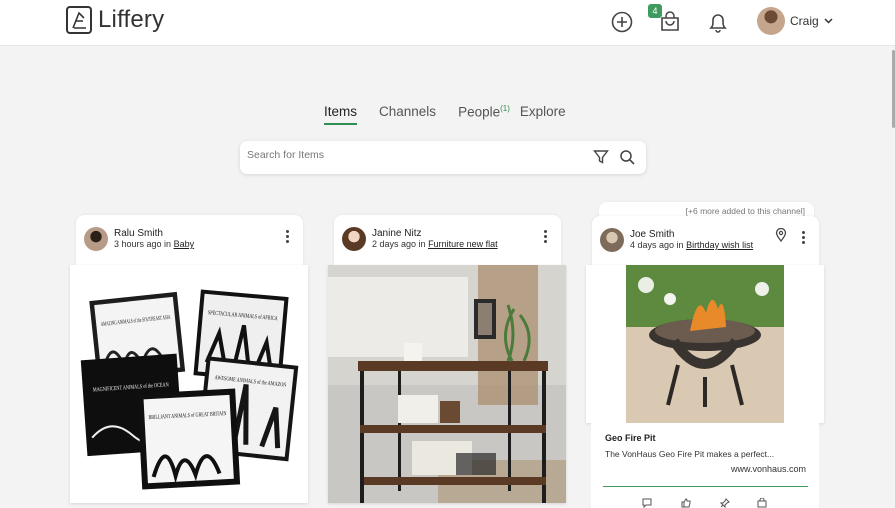 The height and width of the screenshot is (508, 895). Describe the element at coordinates (407, 155) in the screenshot. I see `search-input` at that location.